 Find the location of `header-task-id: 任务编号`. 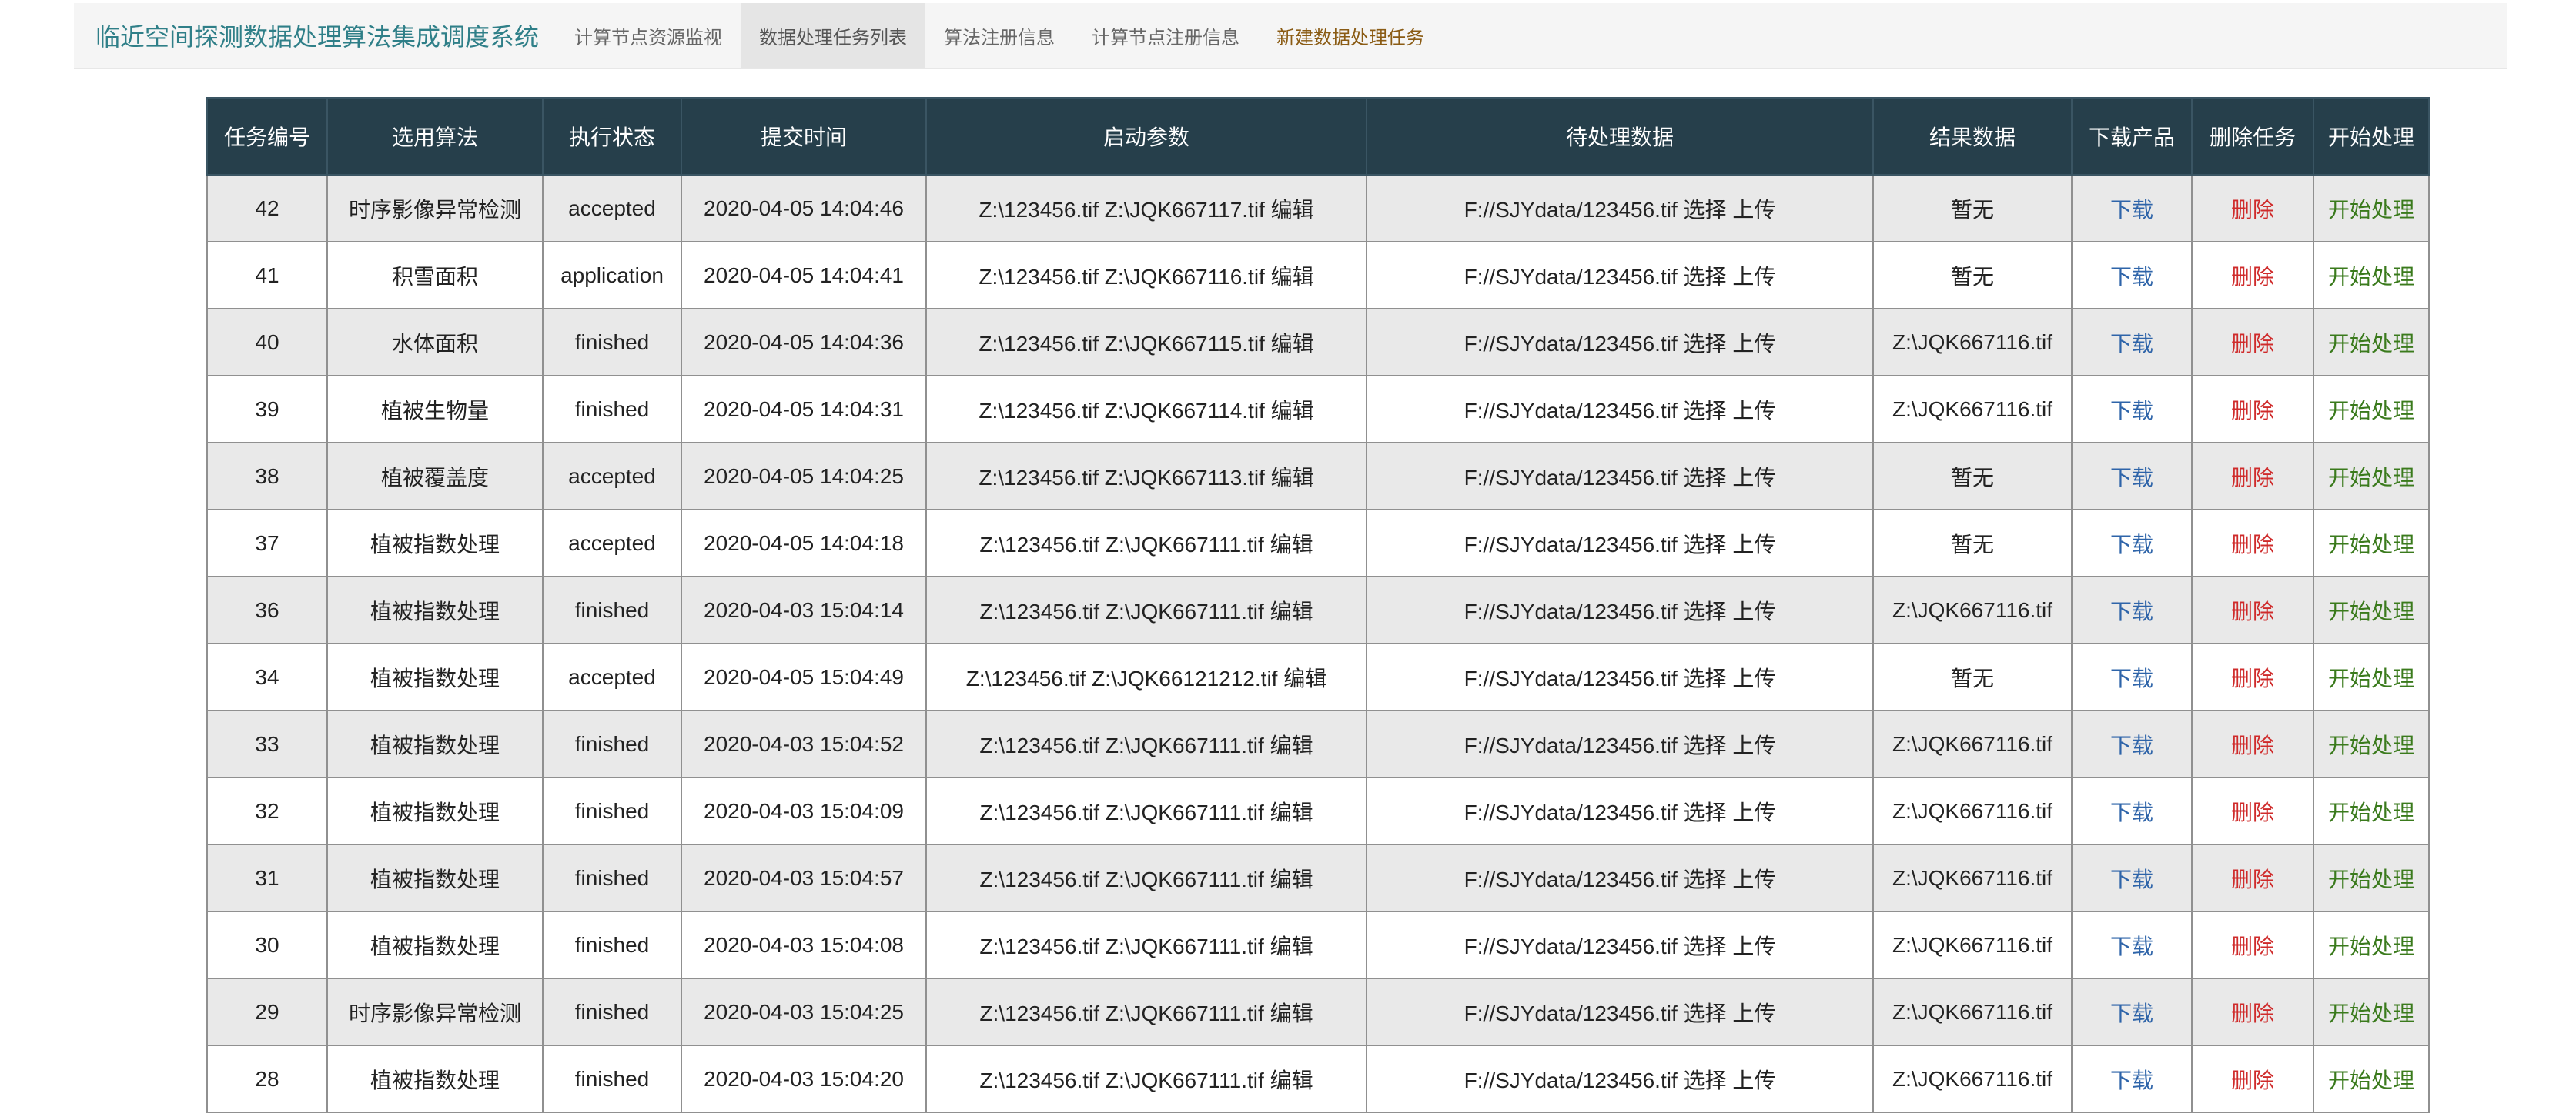

header-task-id: 任务编号 is located at coordinates (267, 136).